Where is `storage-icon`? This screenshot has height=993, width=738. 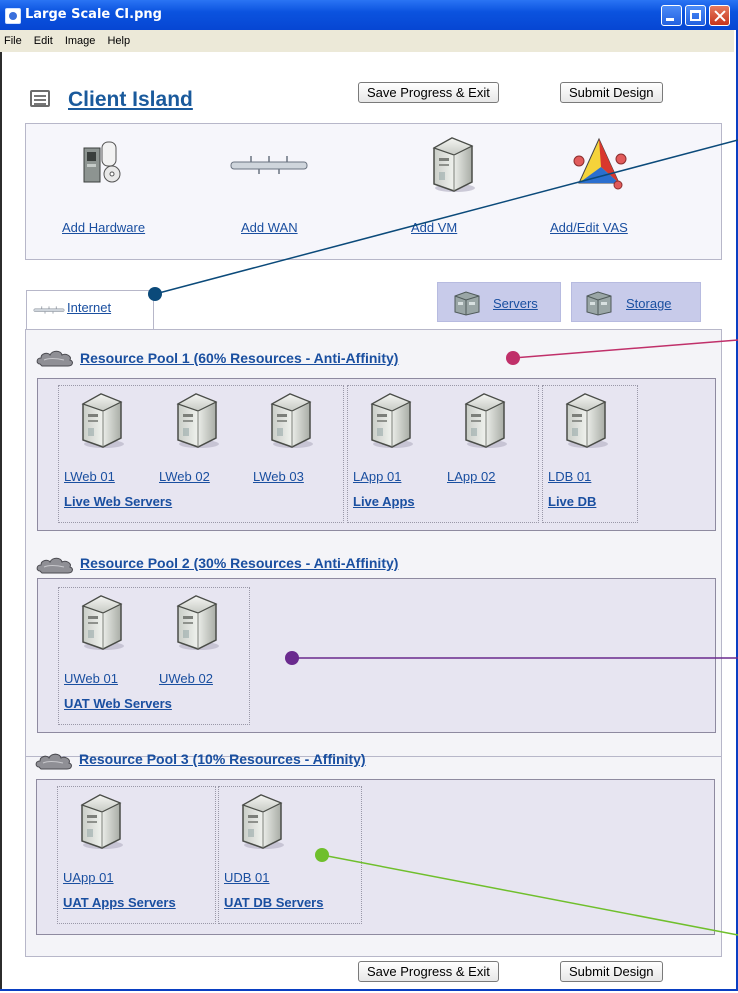
storage-icon is located at coordinates (599, 303).